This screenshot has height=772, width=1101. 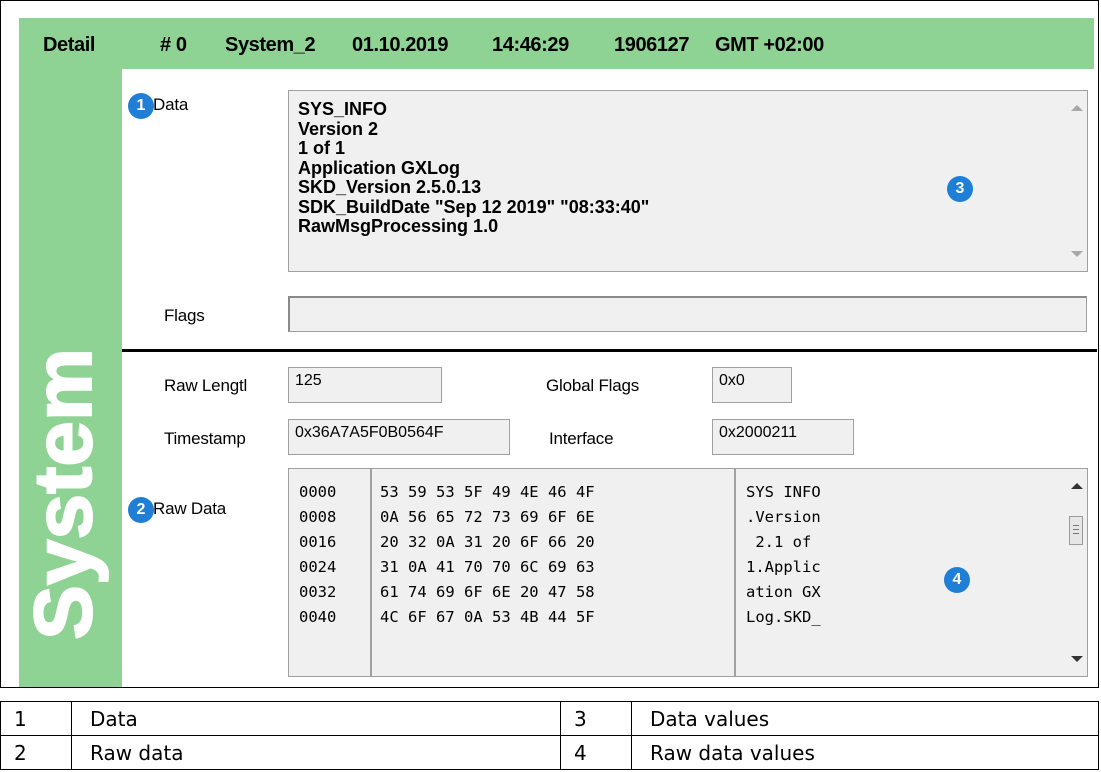 I want to click on sidebar-title: System, so click(x=65, y=494).